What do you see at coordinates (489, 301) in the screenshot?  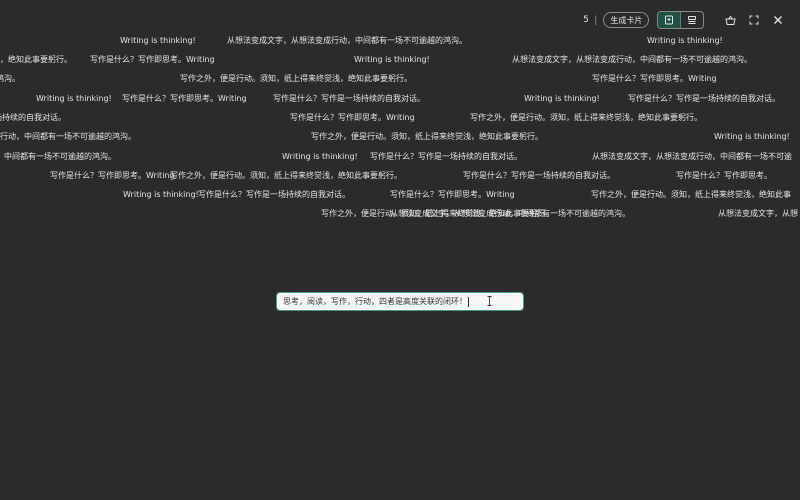 I see `text-cursor-icon` at bounding box center [489, 301].